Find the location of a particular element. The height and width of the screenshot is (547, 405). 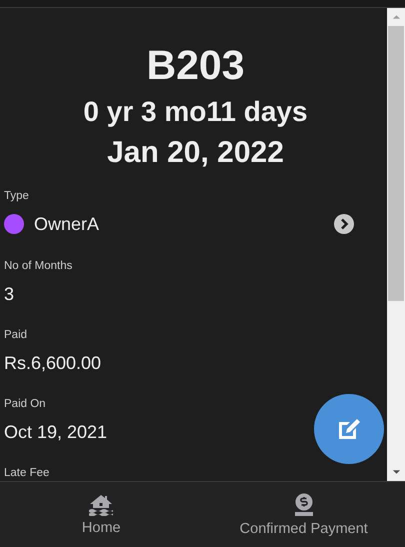

scrollbar is located at coordinates (396, 244).